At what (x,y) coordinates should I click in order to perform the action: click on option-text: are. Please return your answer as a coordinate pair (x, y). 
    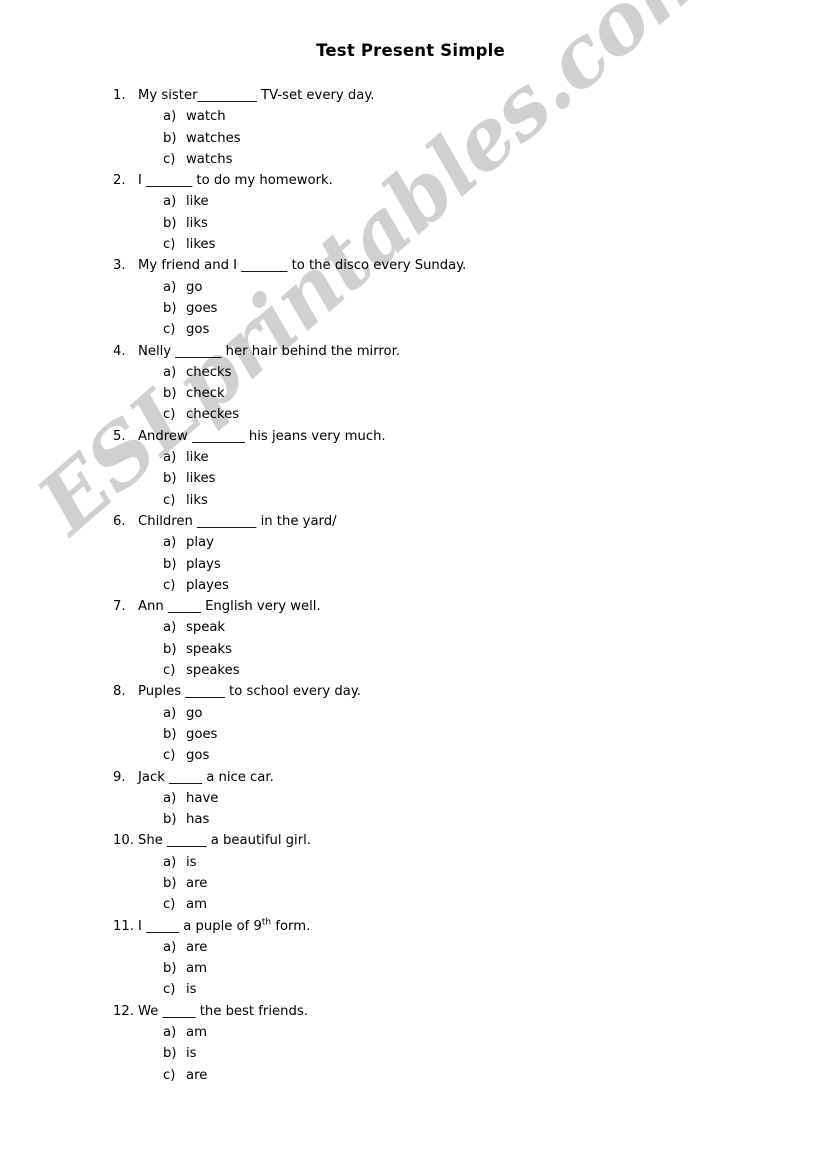
    Looking at the image, I should click on (197, 947).